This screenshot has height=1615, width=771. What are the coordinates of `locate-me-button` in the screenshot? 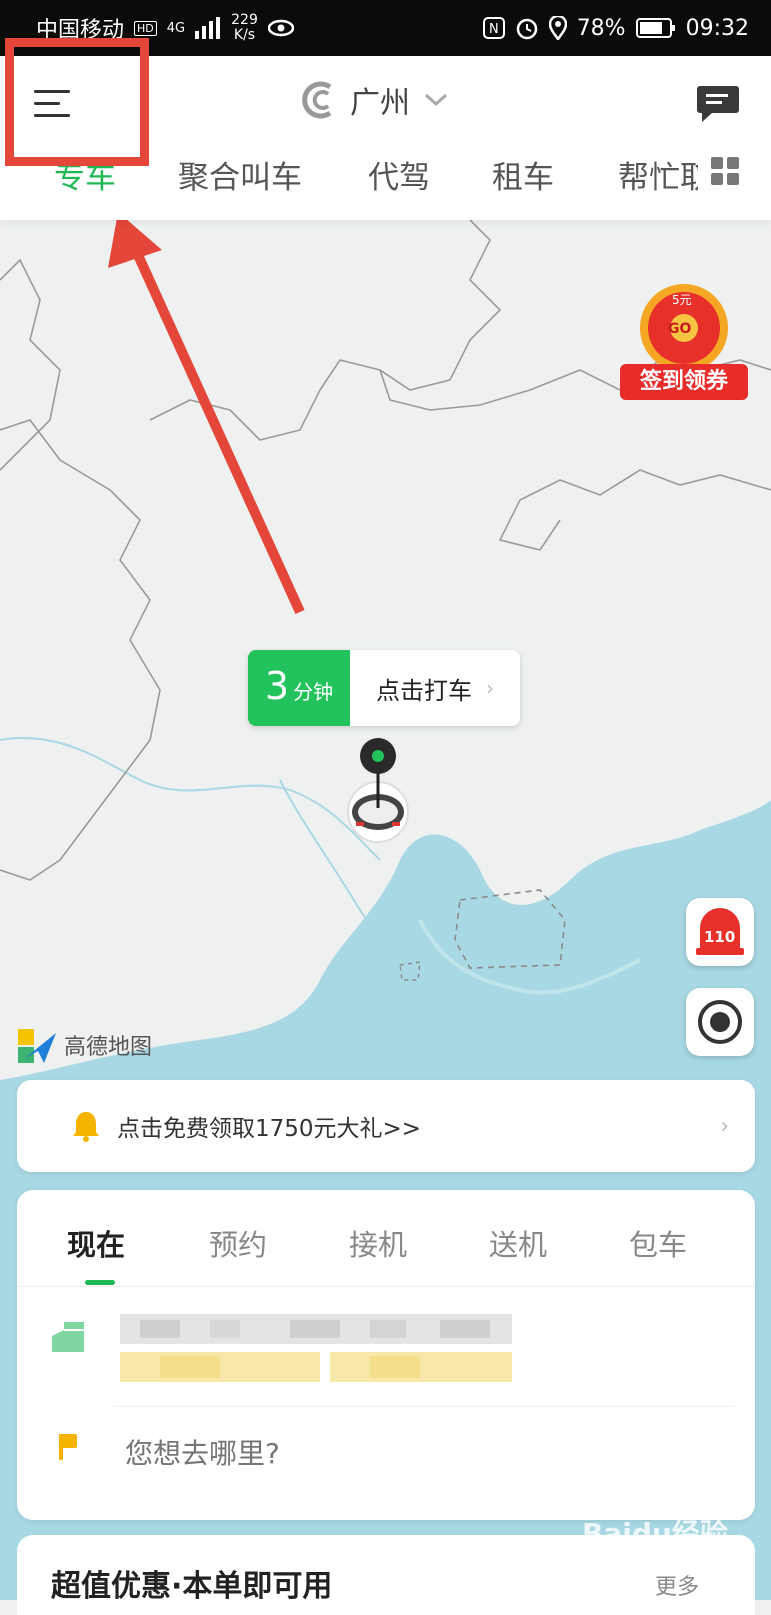 It's located at (720, 1022).